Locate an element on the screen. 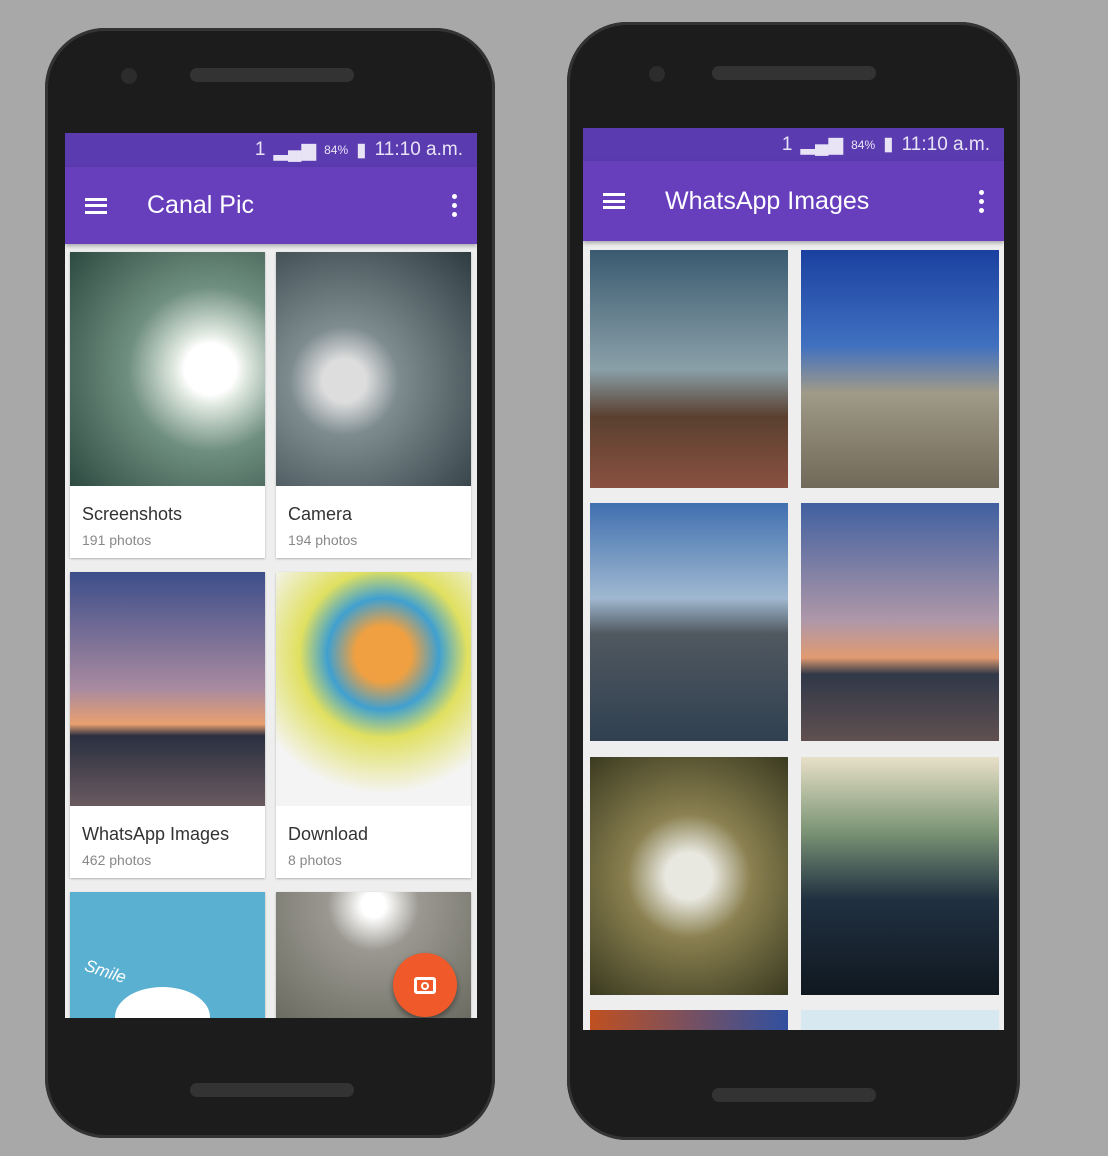  album-count: 191 photos is located at coordinates (117, 540).